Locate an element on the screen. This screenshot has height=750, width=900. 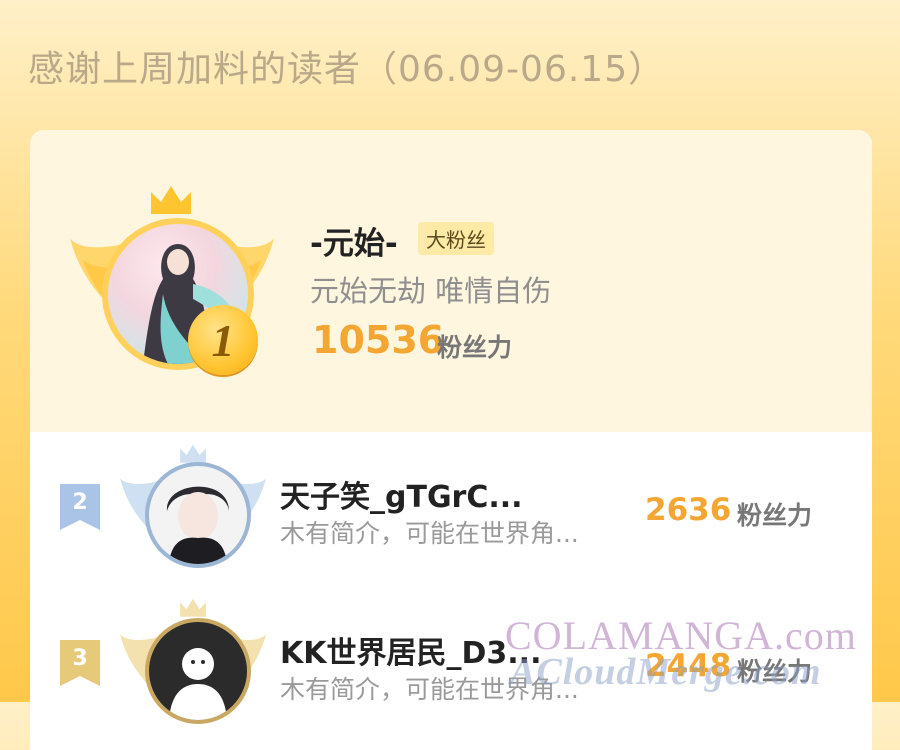
rank-number: 2 is located at coordinates (80, 502).